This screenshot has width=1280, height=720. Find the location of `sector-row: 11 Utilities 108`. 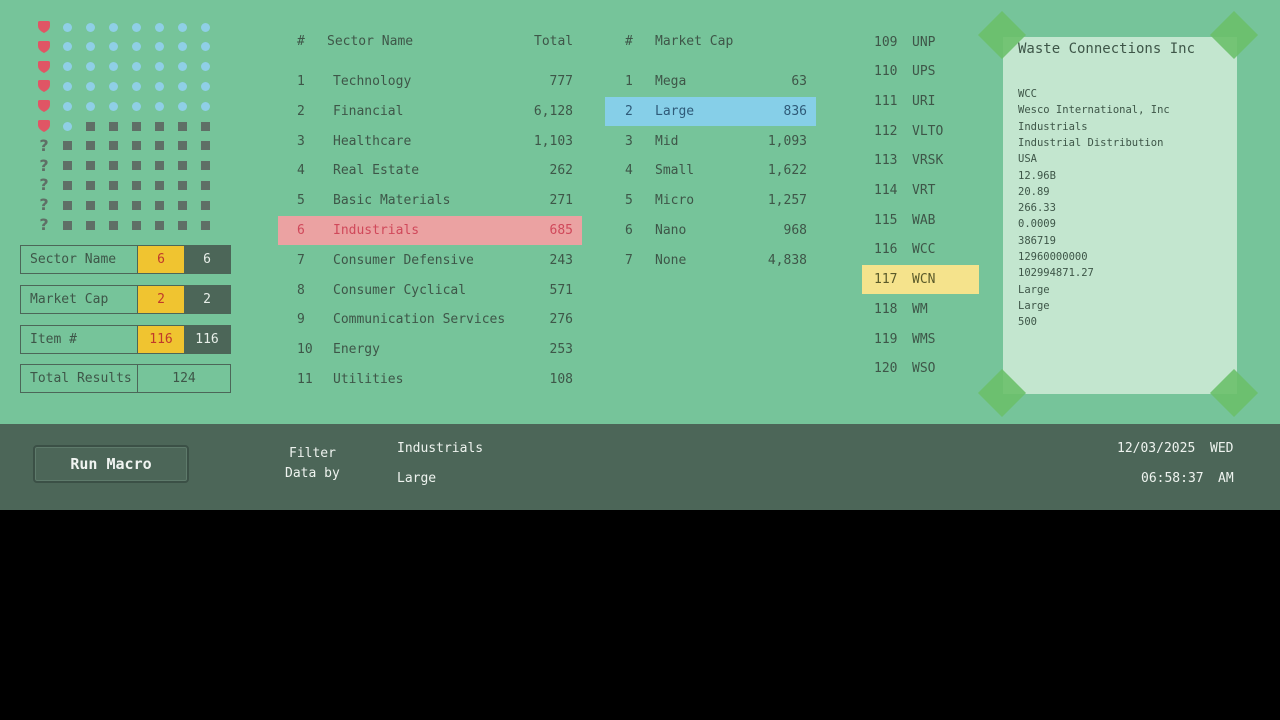

sector-row: 11 Utilities 108 is located at coordinates (430, 379).